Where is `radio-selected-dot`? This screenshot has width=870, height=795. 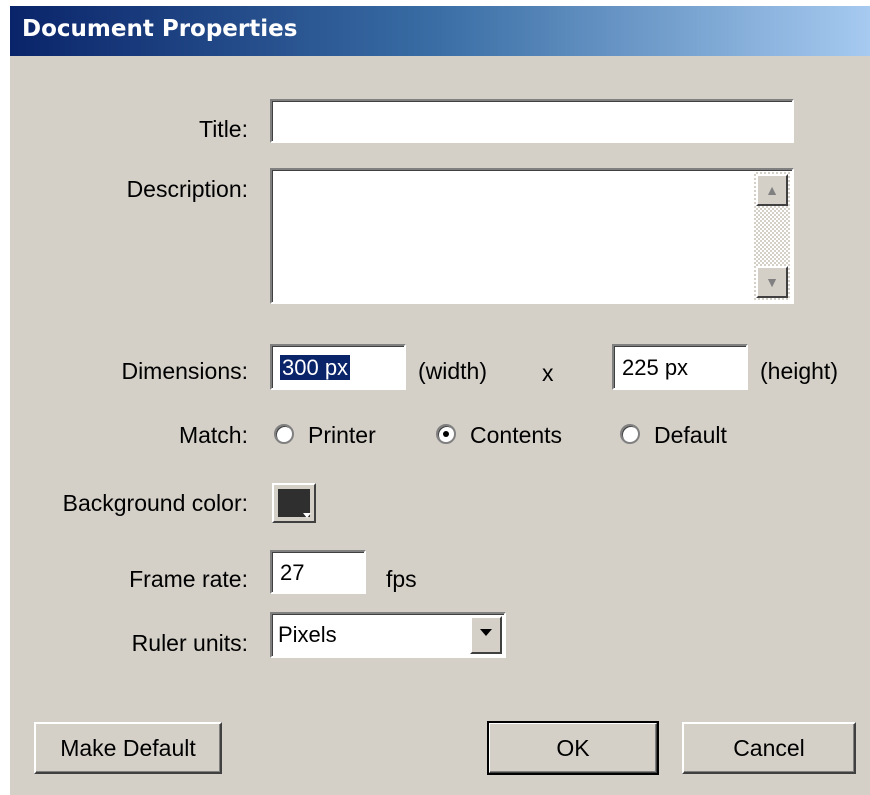 radio-selected-dot is located at coordinates (446, 434).